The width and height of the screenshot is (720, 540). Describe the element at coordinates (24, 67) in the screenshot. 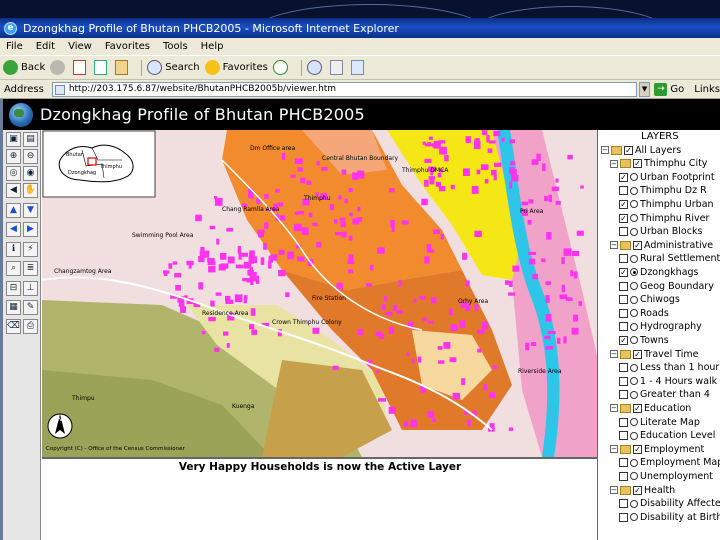

I see `back-button: Back` at that location.